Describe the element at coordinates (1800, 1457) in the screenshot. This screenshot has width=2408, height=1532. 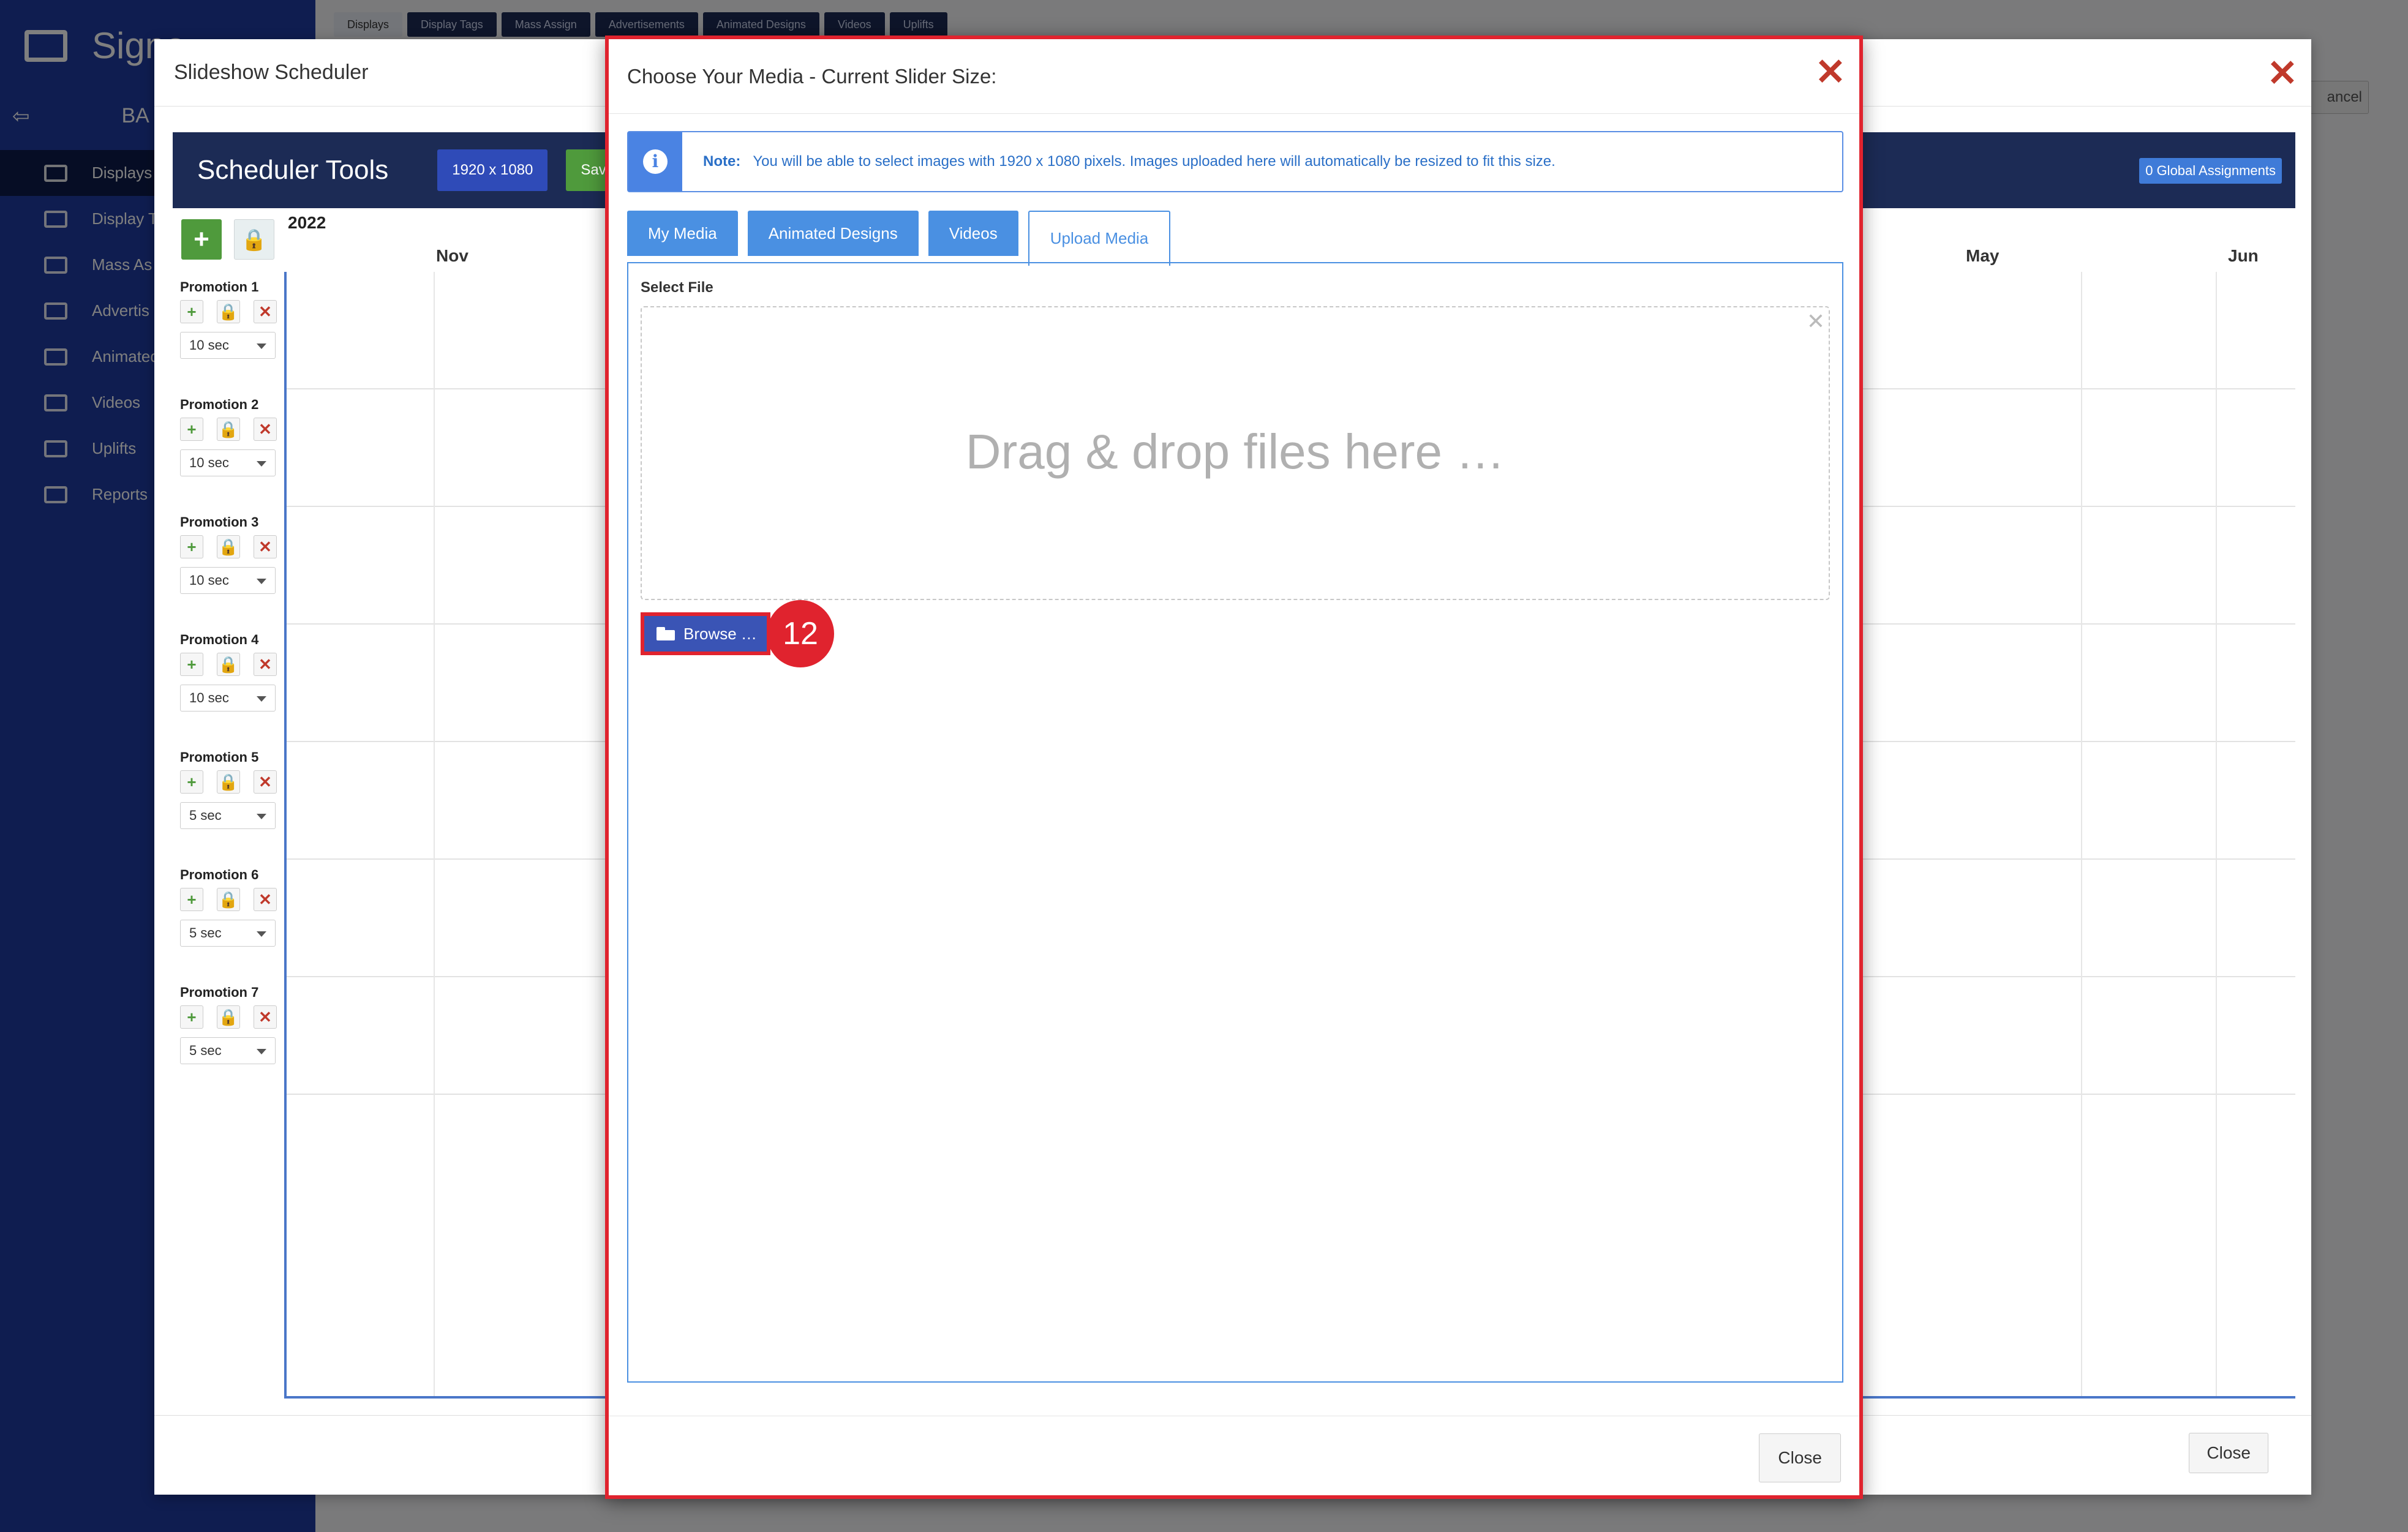
I see `media-close-button: Close` at that location.